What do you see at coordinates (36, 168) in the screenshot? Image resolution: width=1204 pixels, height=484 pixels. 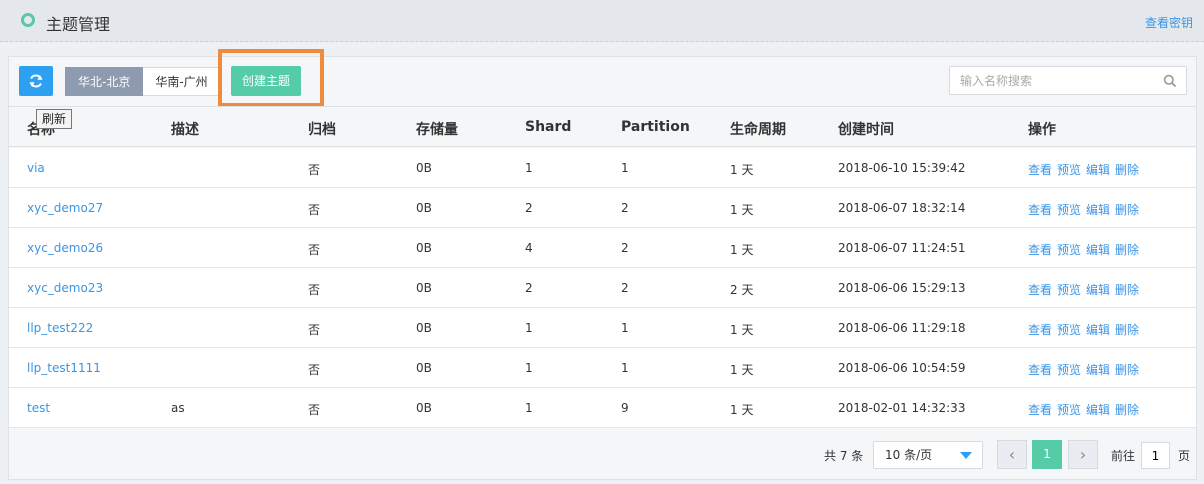 I see `topic-name-link: via` at bounding box center [36, 168].